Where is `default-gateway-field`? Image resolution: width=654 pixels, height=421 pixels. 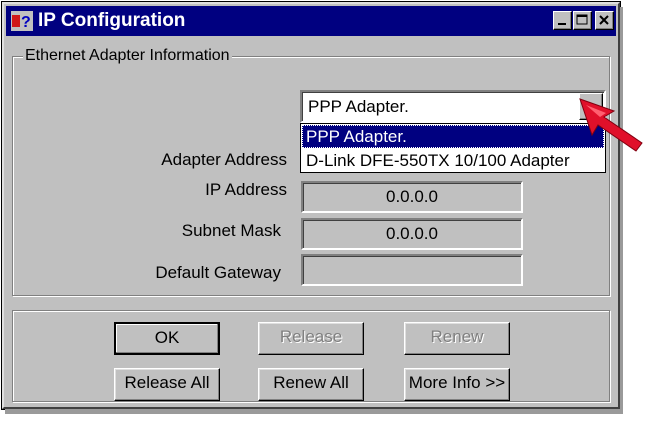 default-gateway-field is located at coordinates (412, 270).